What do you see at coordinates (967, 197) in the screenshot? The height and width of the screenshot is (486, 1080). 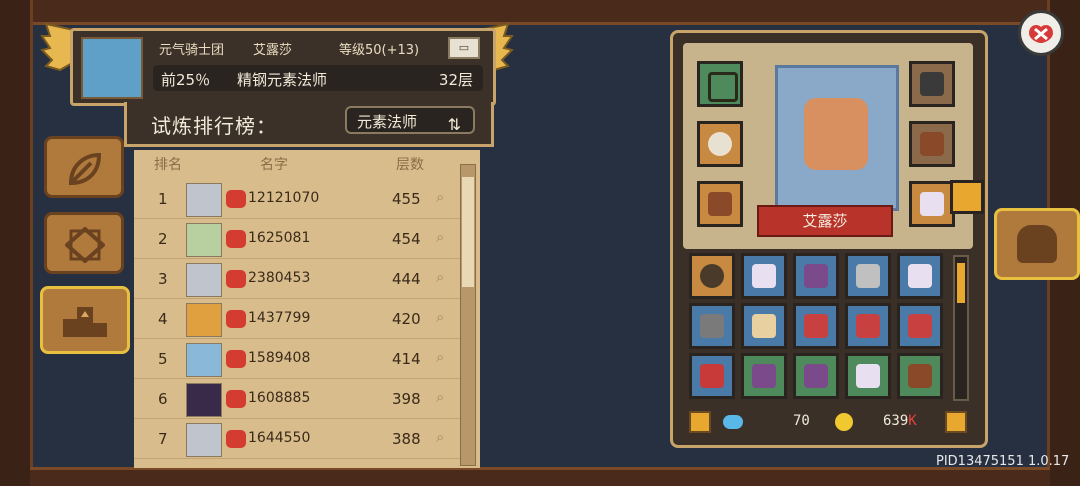 I see `side-tab-button` at bounding box center [967, 197].